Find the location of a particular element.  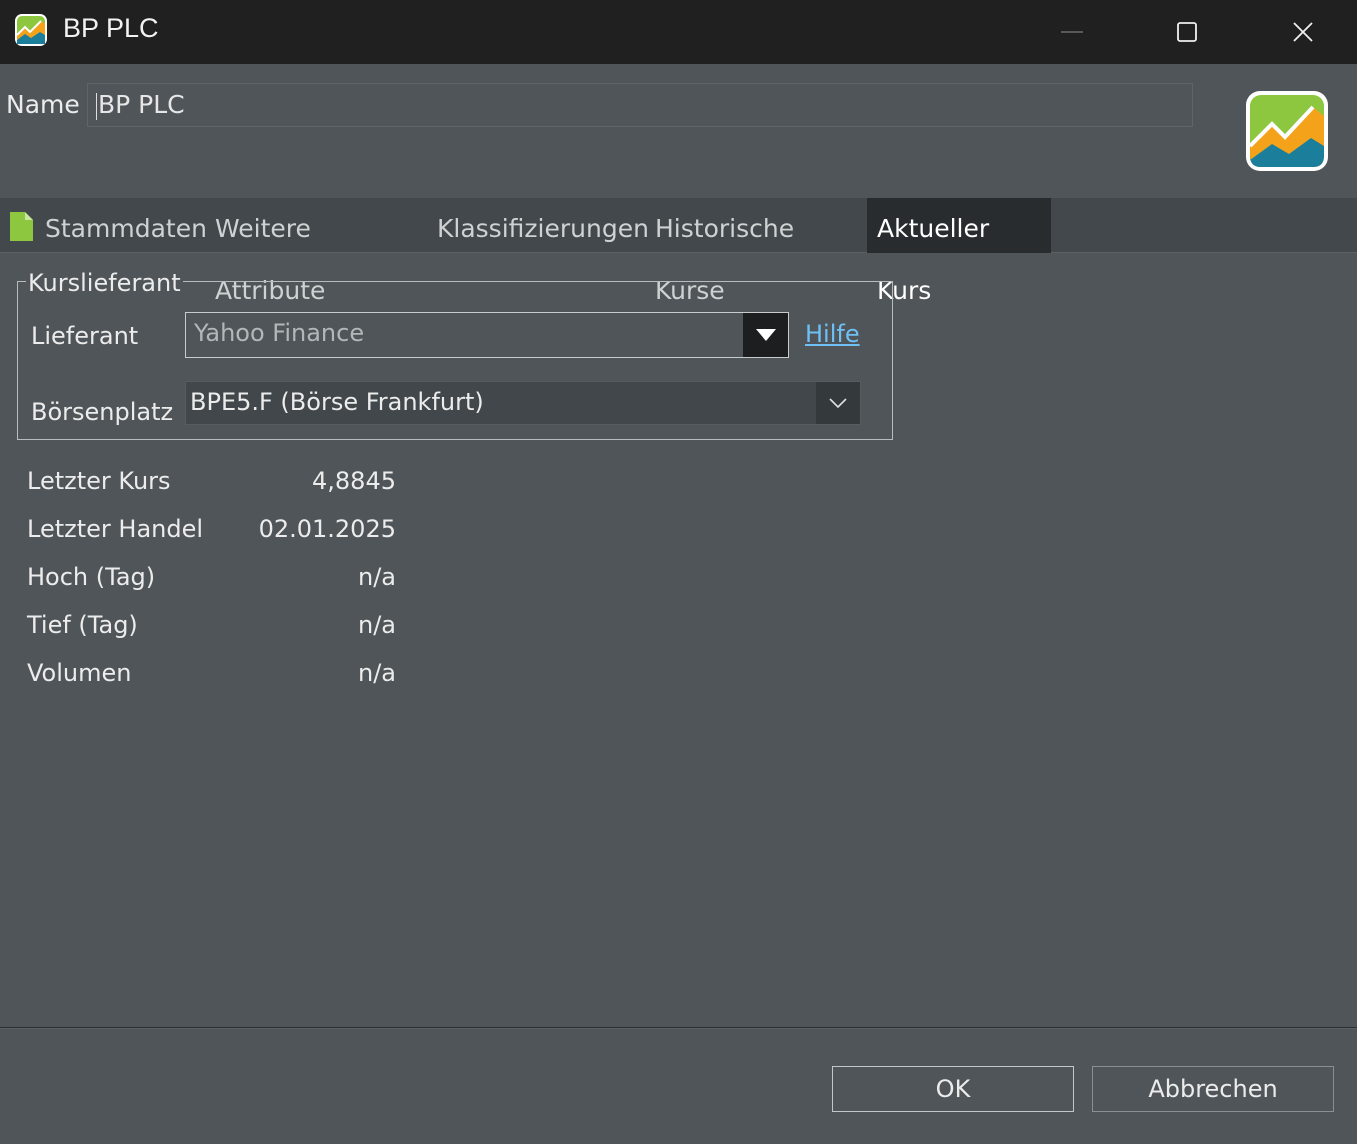

volume-value: n/a is located at coordinates (376, 673).